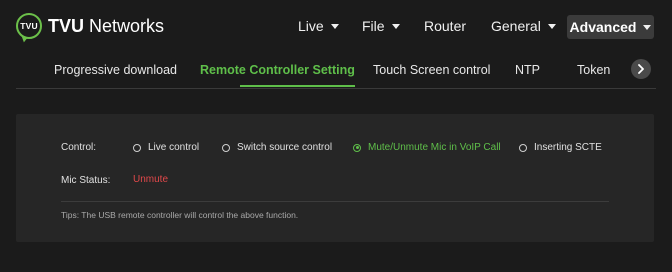 The height and width of the screenshot is (272, 672). Describe the element at coordinates (335, 201) in the screenshot. I see `panel-divider` at that location.